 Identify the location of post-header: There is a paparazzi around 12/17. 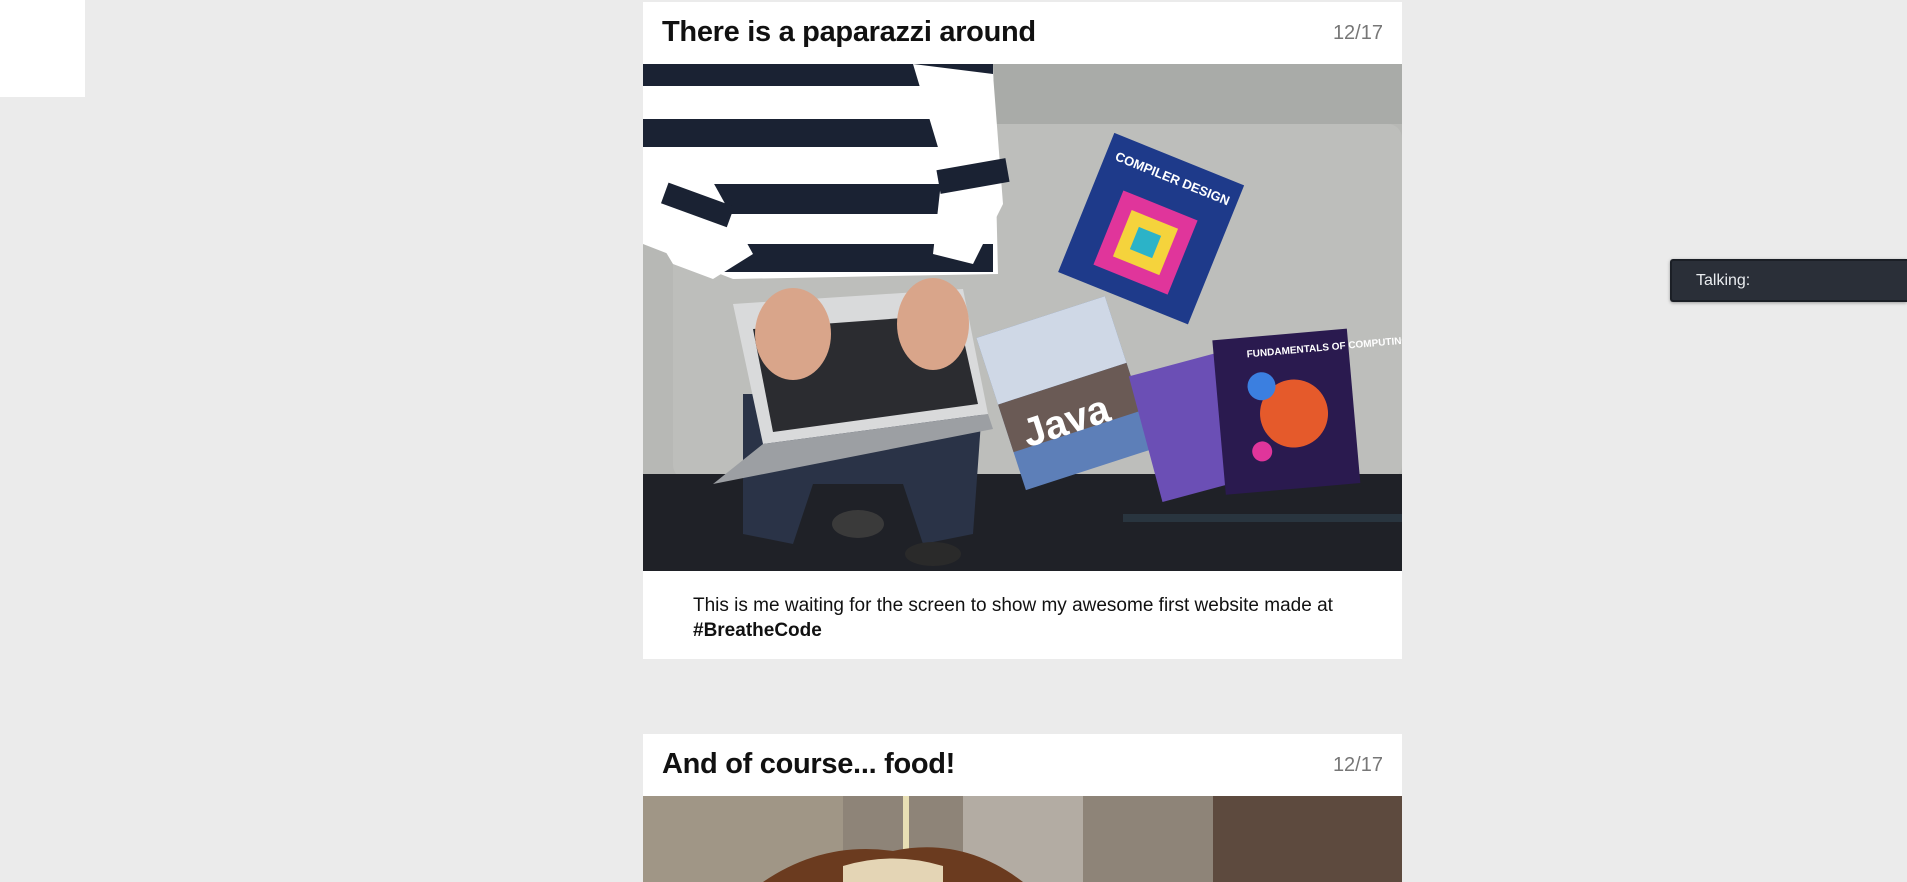
(1022, 33).